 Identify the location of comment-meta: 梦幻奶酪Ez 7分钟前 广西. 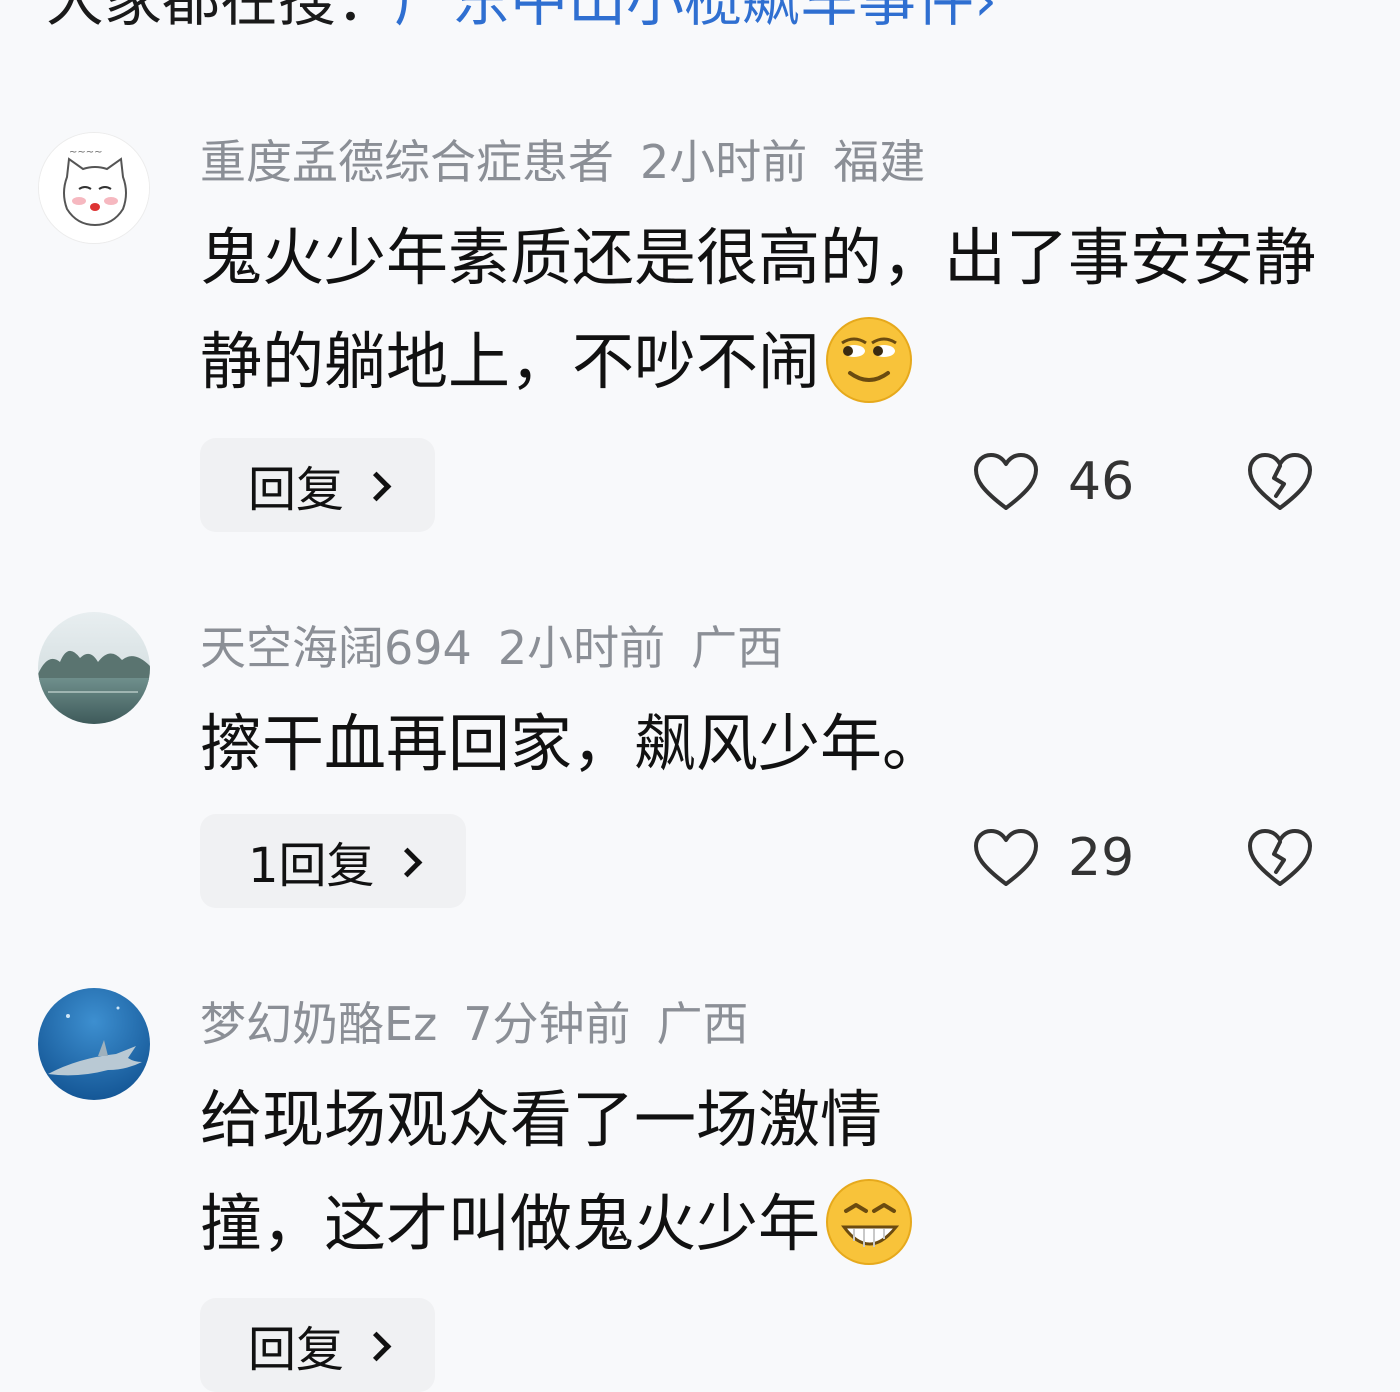
(487, 1024).